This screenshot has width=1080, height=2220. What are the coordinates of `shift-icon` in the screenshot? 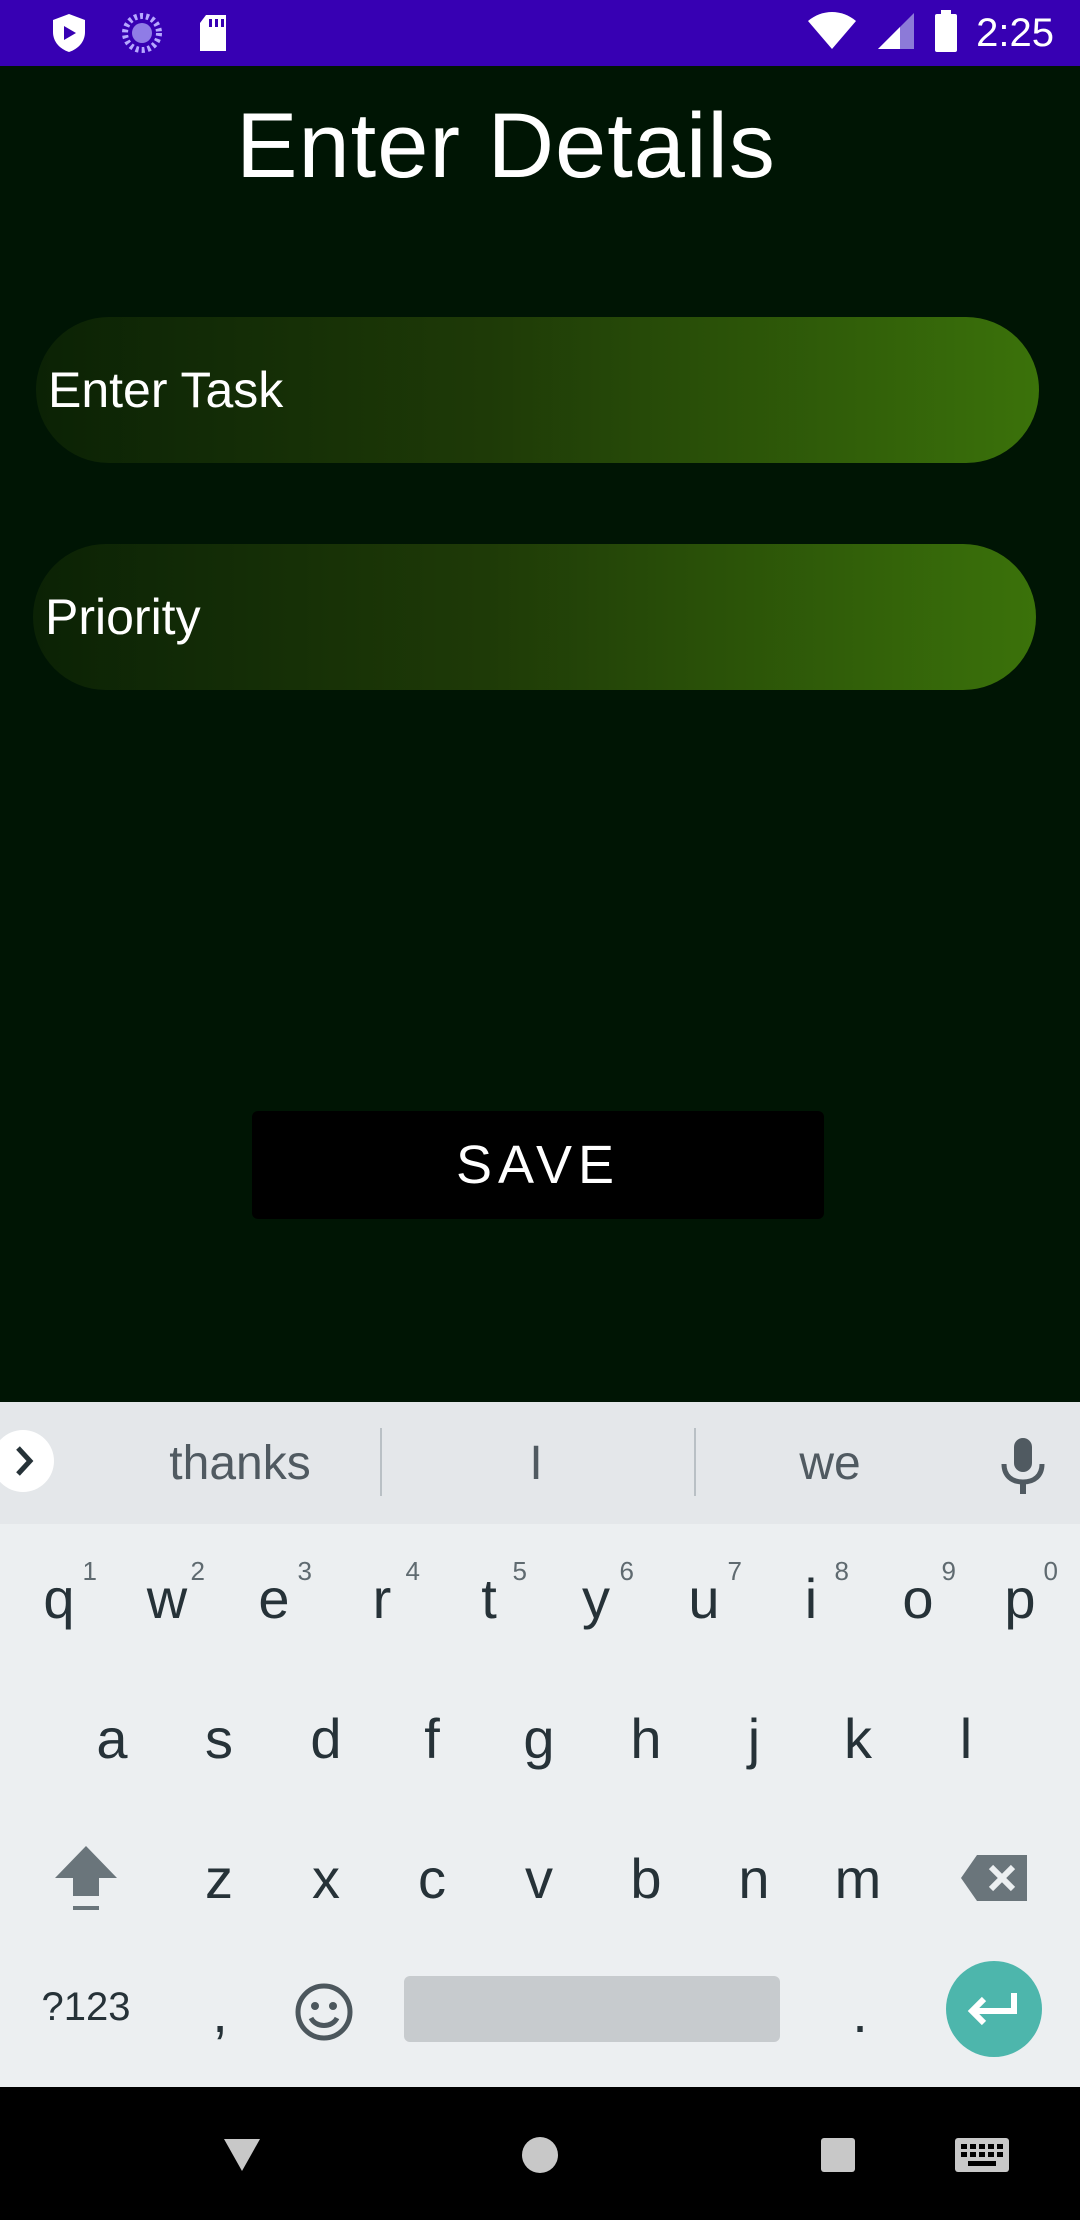 It's located at (86, 1878).